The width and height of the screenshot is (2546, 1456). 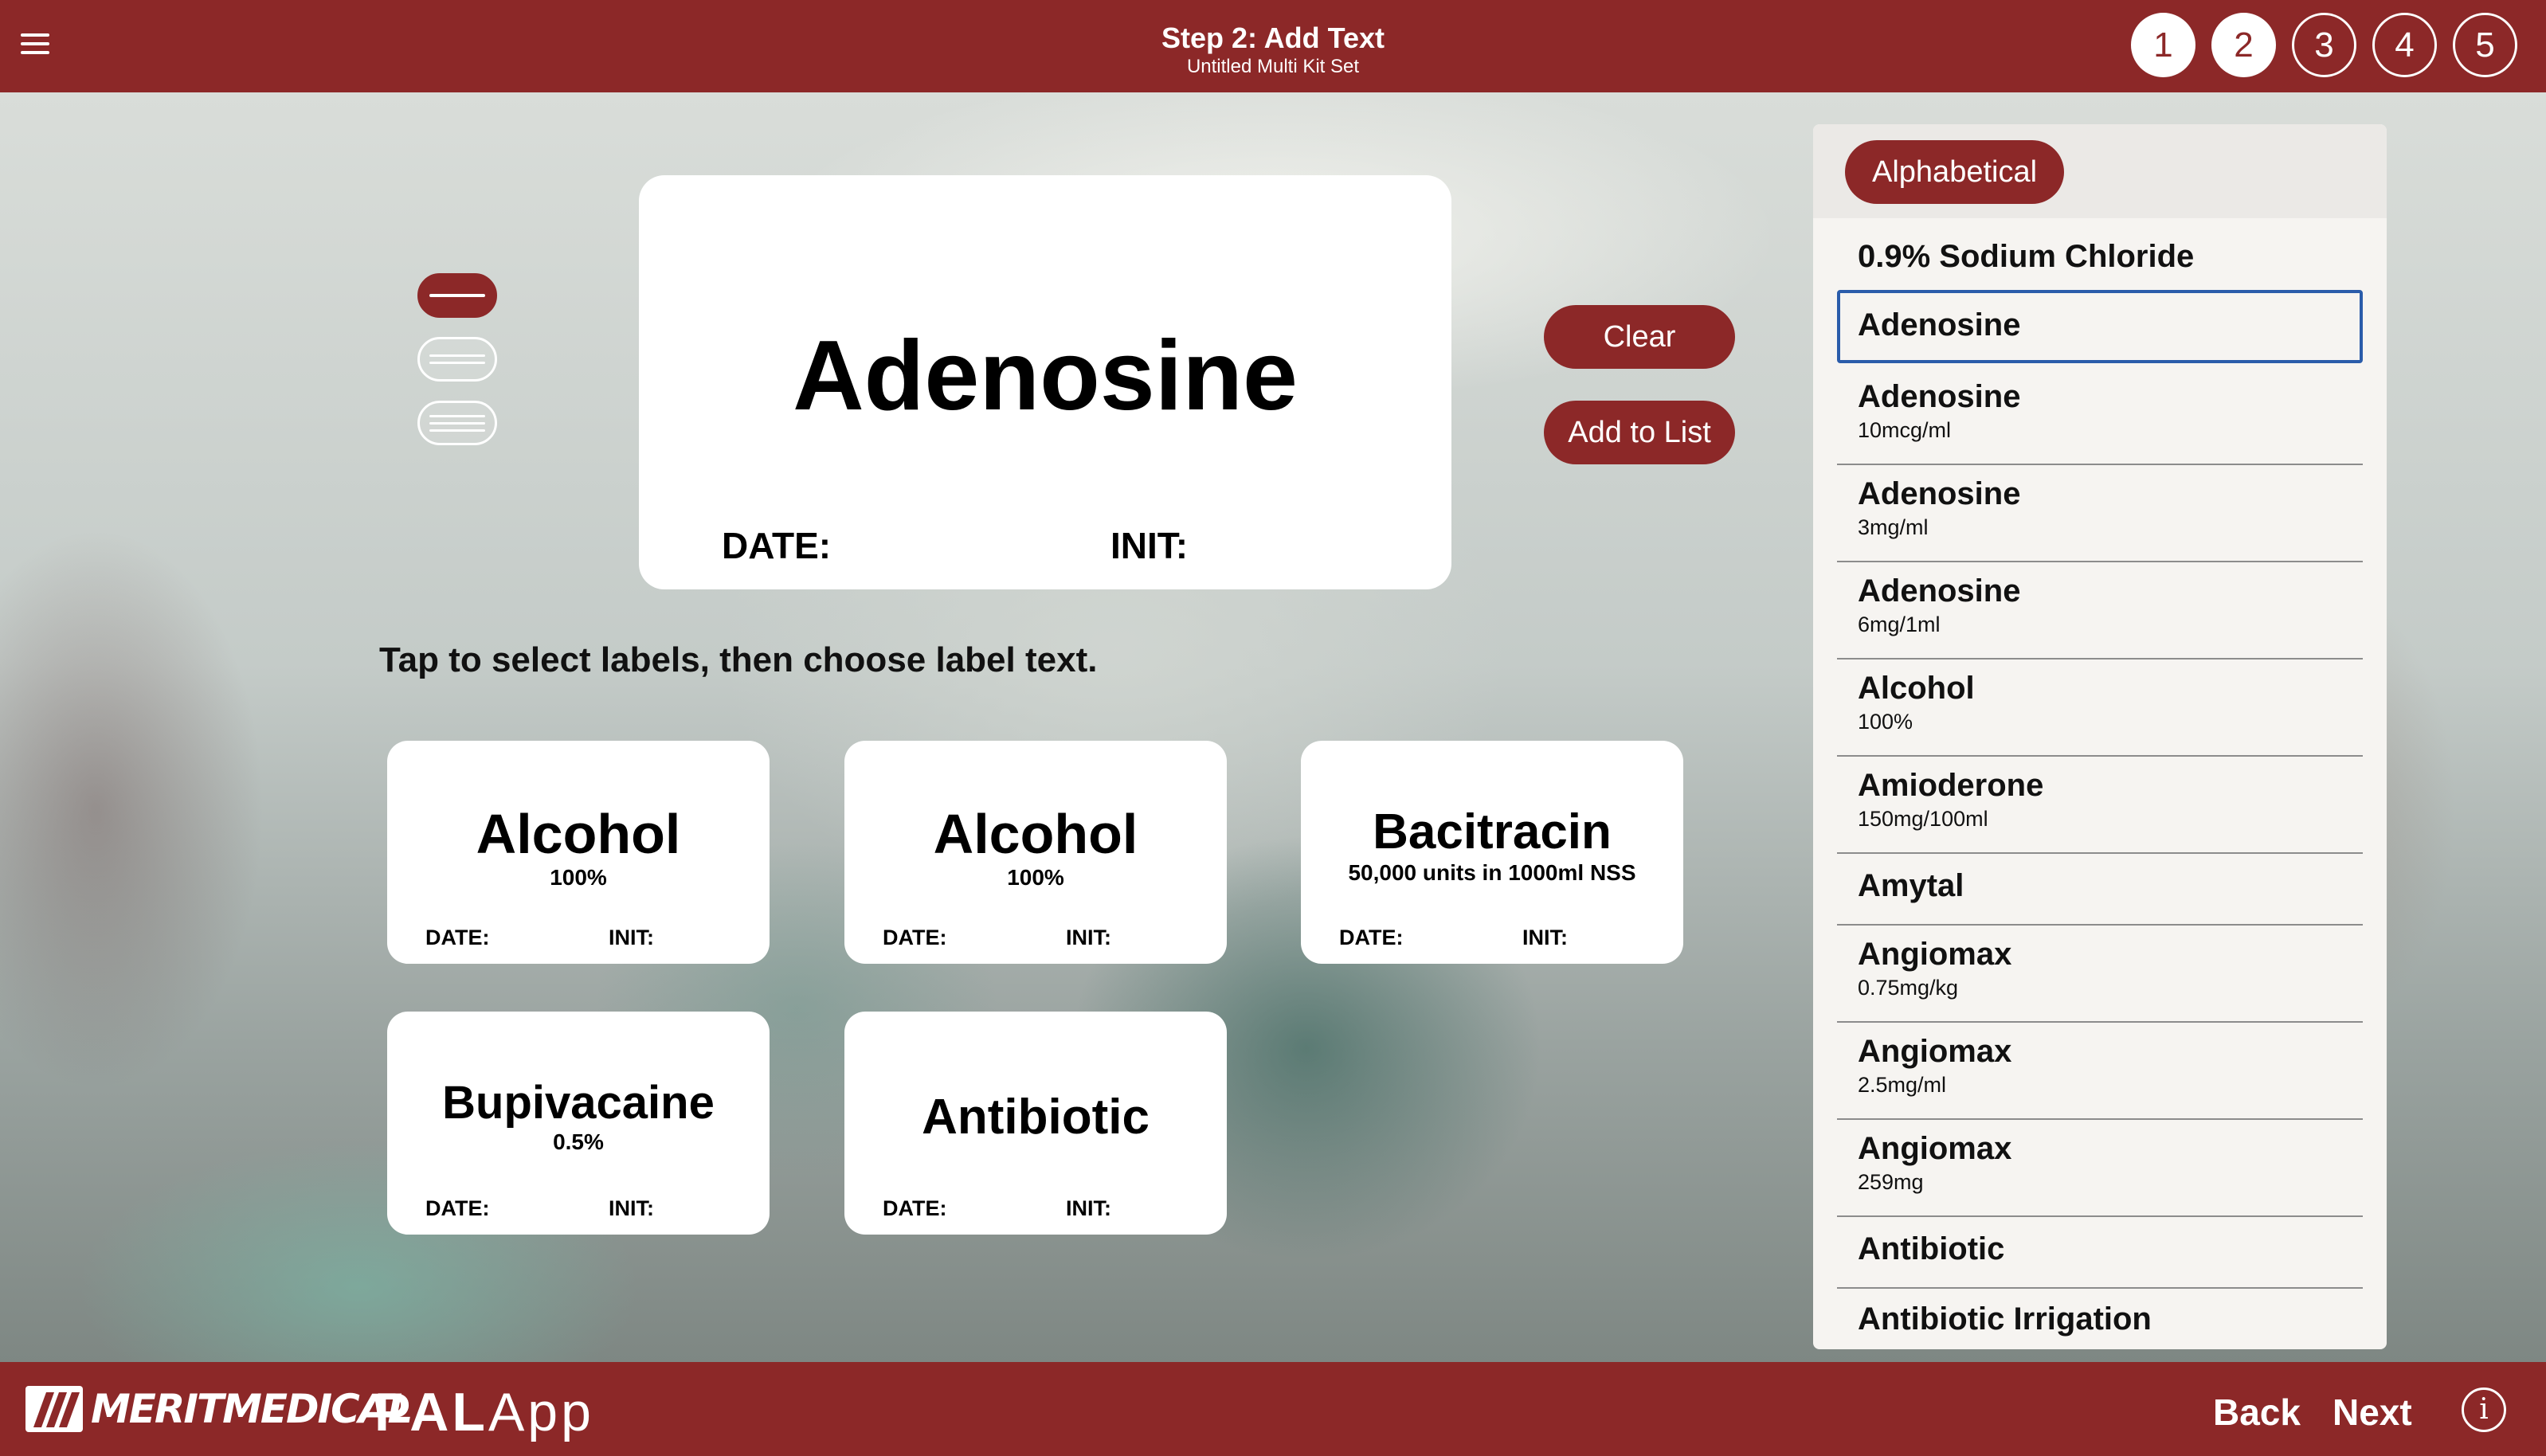 What do you see at coordinates (457, 423) in the screenshot?
I see `three-line-button` at bounding box center [457, 423].